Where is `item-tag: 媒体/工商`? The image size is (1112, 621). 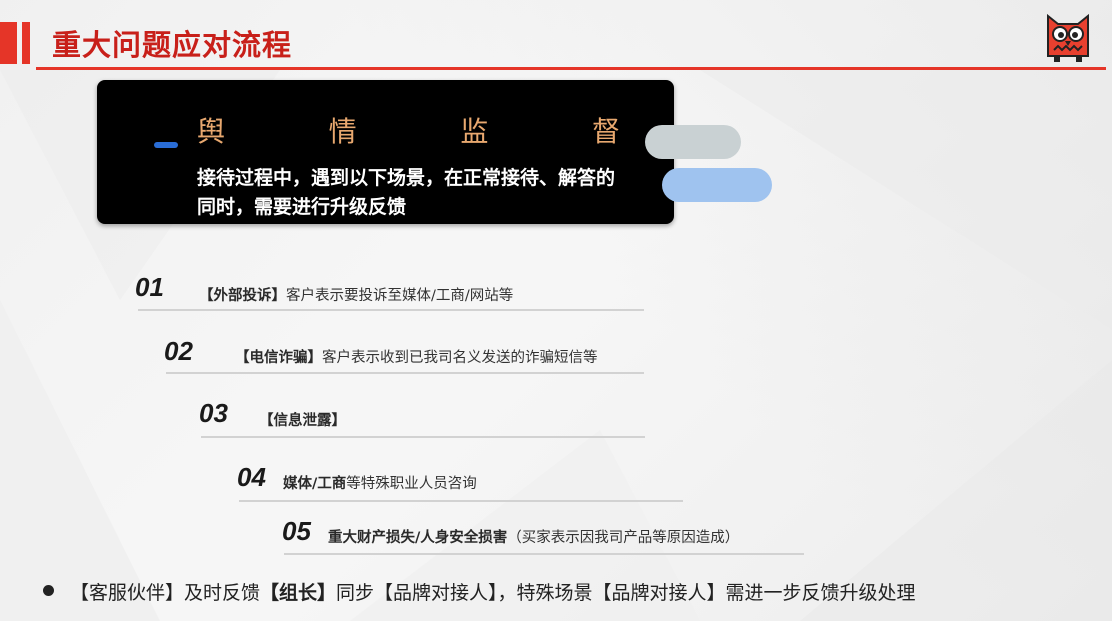 item-tag: 媒体/工商 is located at coordinates (315, 484).